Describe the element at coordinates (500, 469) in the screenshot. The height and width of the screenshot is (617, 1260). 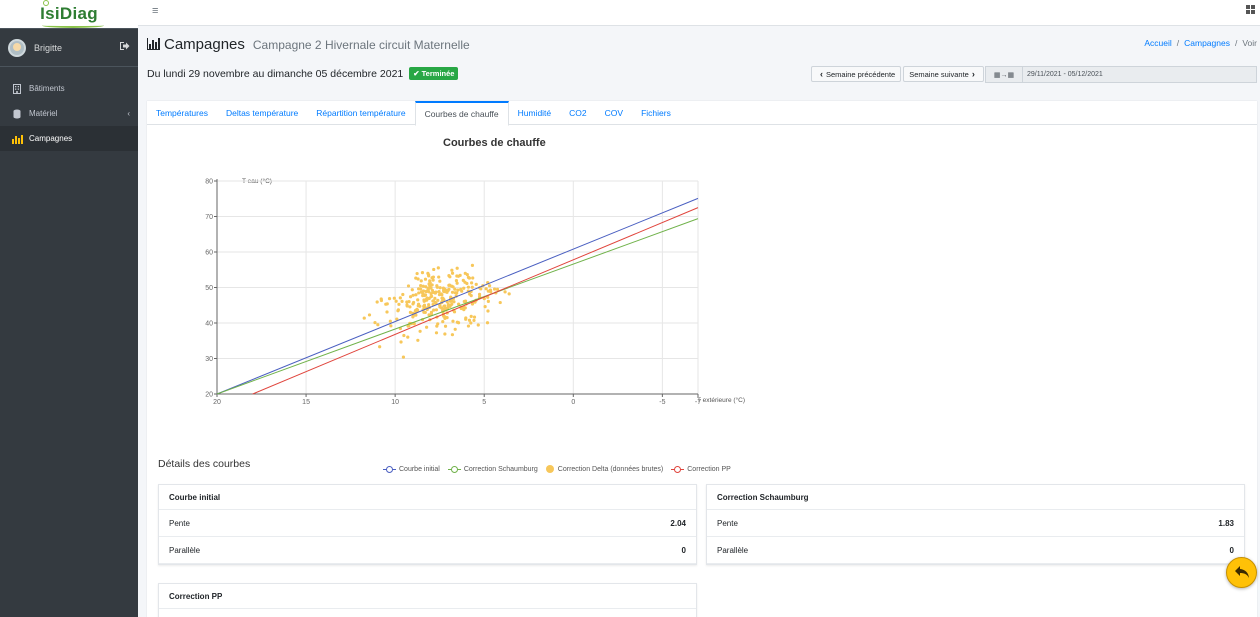
I see `legend-label: Correction Schaumburg` at that location.